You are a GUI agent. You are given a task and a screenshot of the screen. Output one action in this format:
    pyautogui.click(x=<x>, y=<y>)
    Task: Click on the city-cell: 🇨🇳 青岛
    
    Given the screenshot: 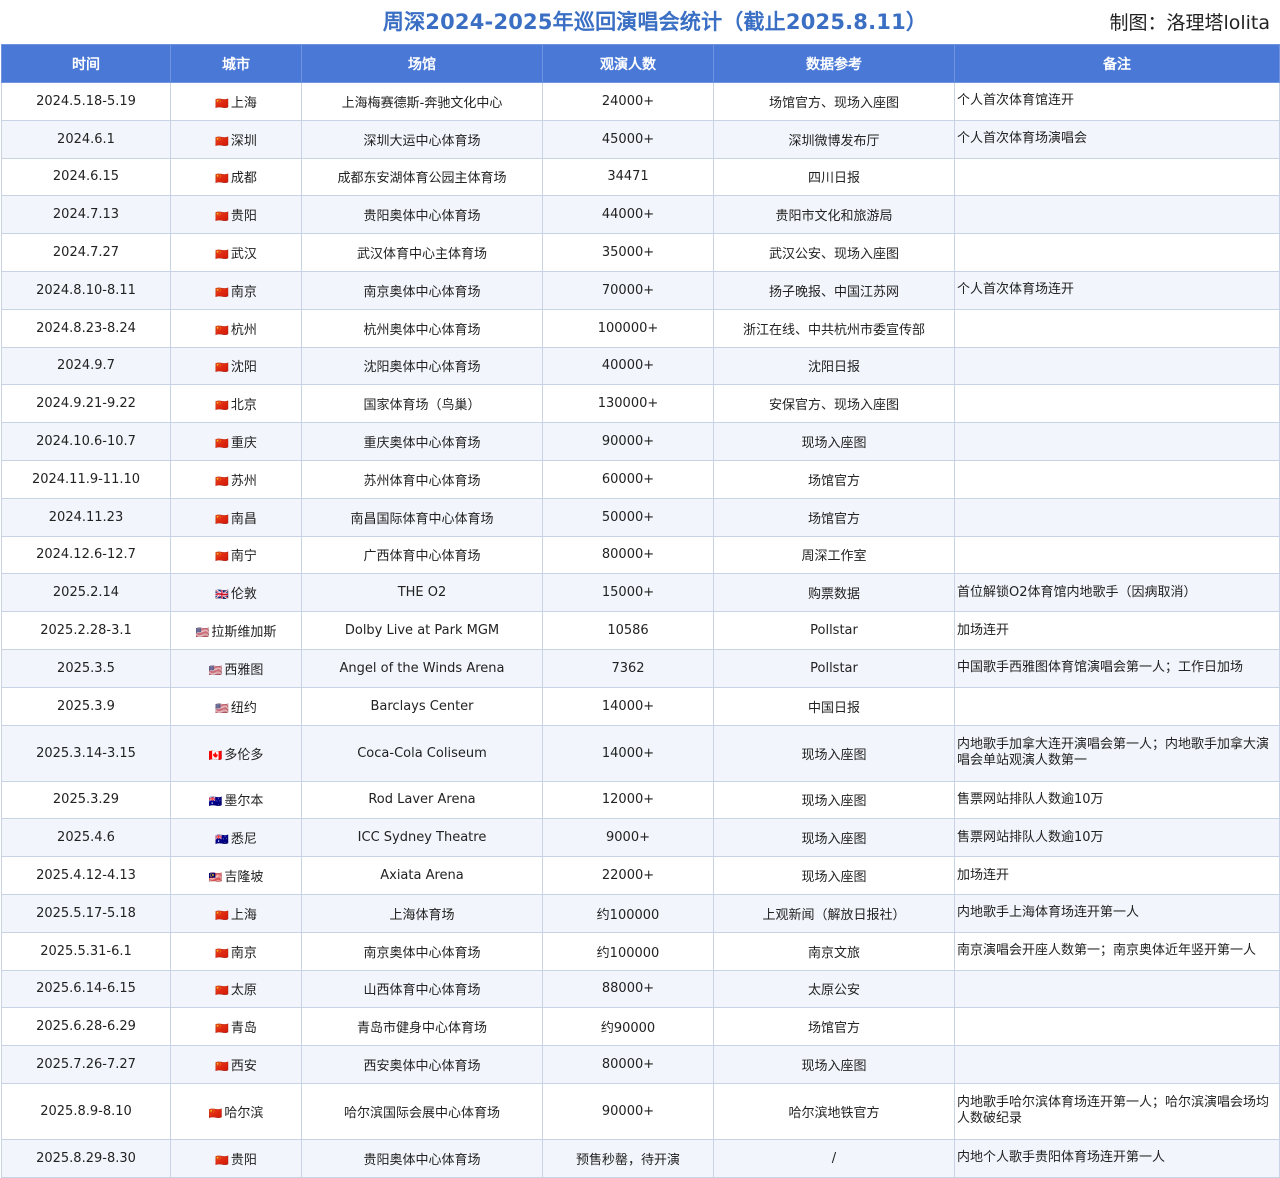 What is the action you would take?
    pyautogui.click(x=236, y=1027)
    